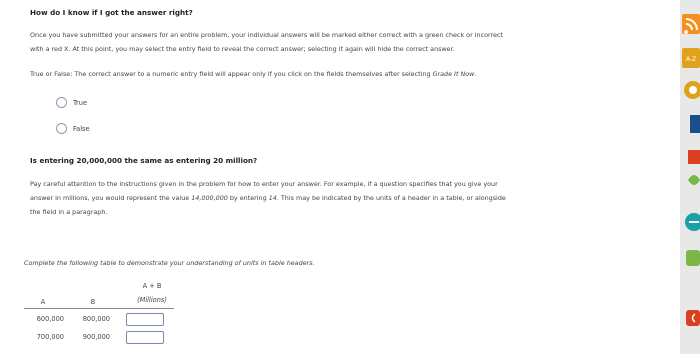 This screenshot has height=354, width=700. Describe the element at coordinates (475, 74) in the screenshot. I see `prompt-suffix: .` at that location.